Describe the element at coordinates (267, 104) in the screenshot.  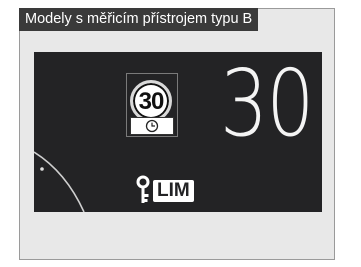
I see `current-speed-readout: 30` at that location.